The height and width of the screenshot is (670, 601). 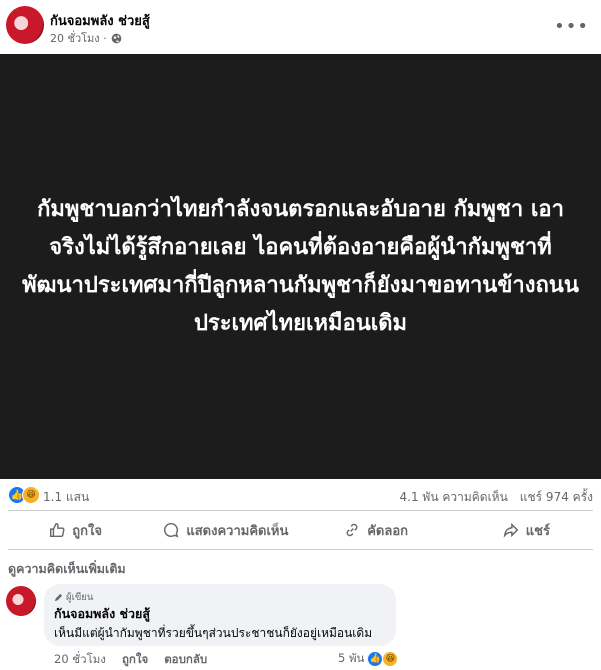 What do you see at coordinates (25, 25) in the screenshot?
I see `page-avatar` at bounding box center [25, 25].